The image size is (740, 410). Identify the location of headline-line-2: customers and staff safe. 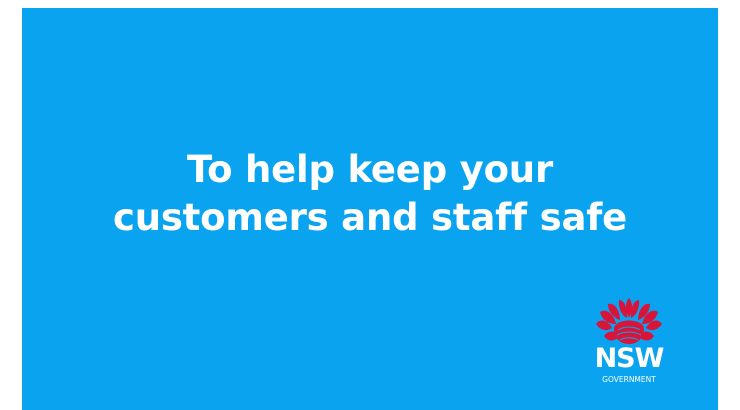
(369, 217).